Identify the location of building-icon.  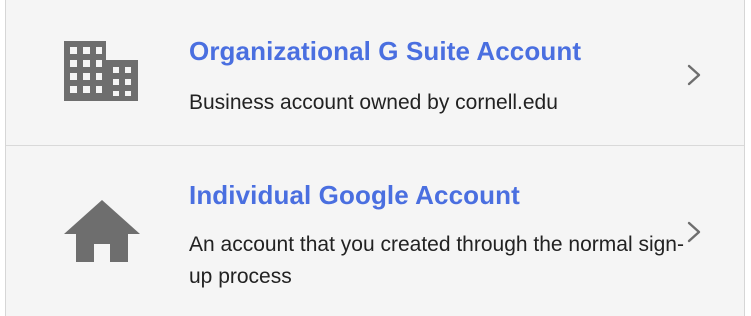
(101, 76).